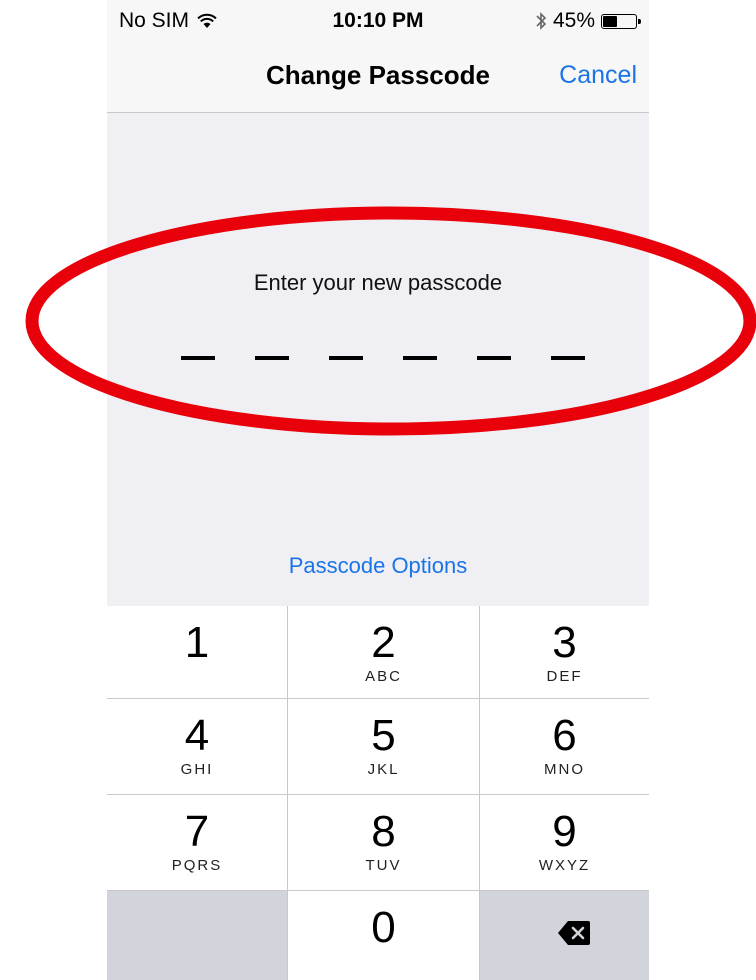 The width and height of the screenshot is (756, 980). I want to click on key-0: 0, so click(383, 935).